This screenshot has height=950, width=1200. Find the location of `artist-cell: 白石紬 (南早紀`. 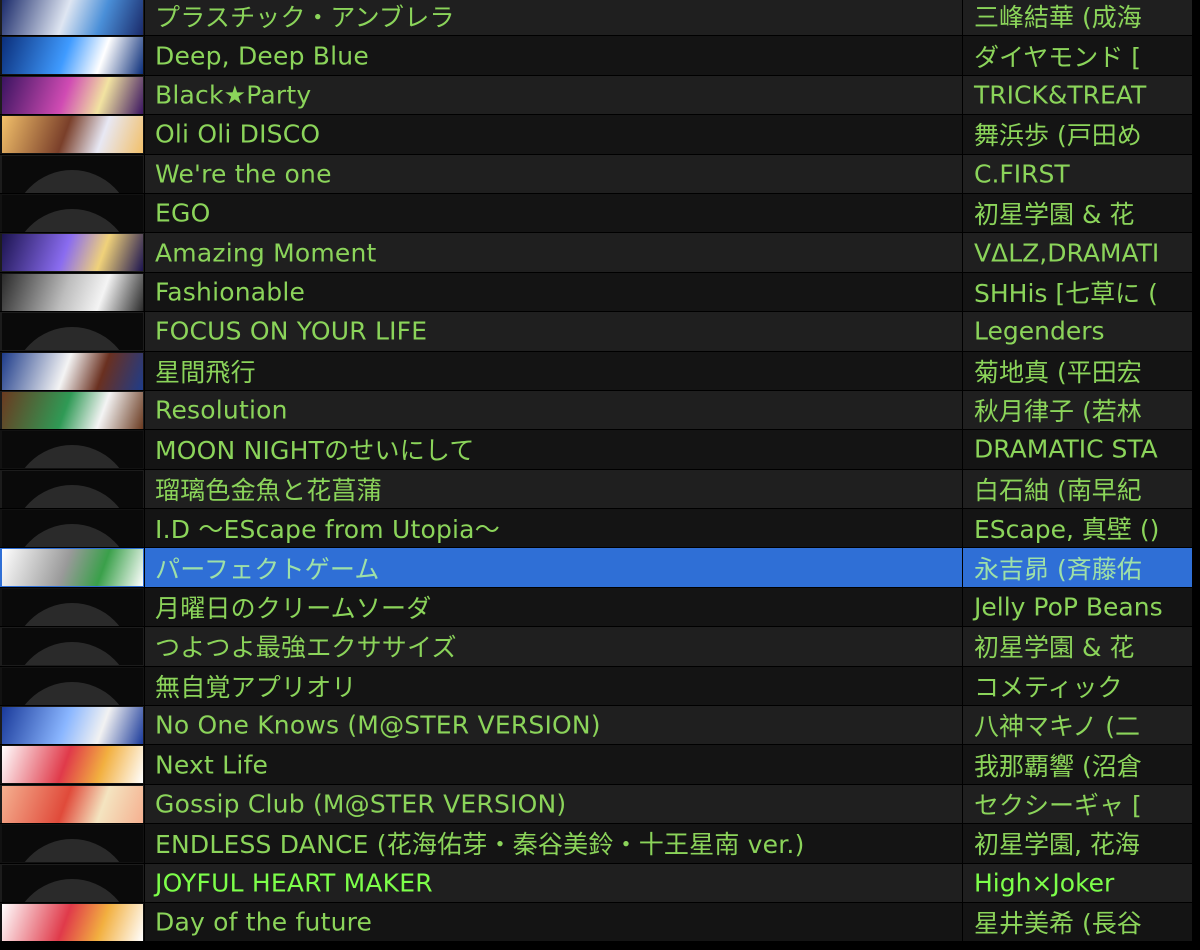

artist-cell: 白石紬 (南早紀 is located at coordinates (1077, 489).